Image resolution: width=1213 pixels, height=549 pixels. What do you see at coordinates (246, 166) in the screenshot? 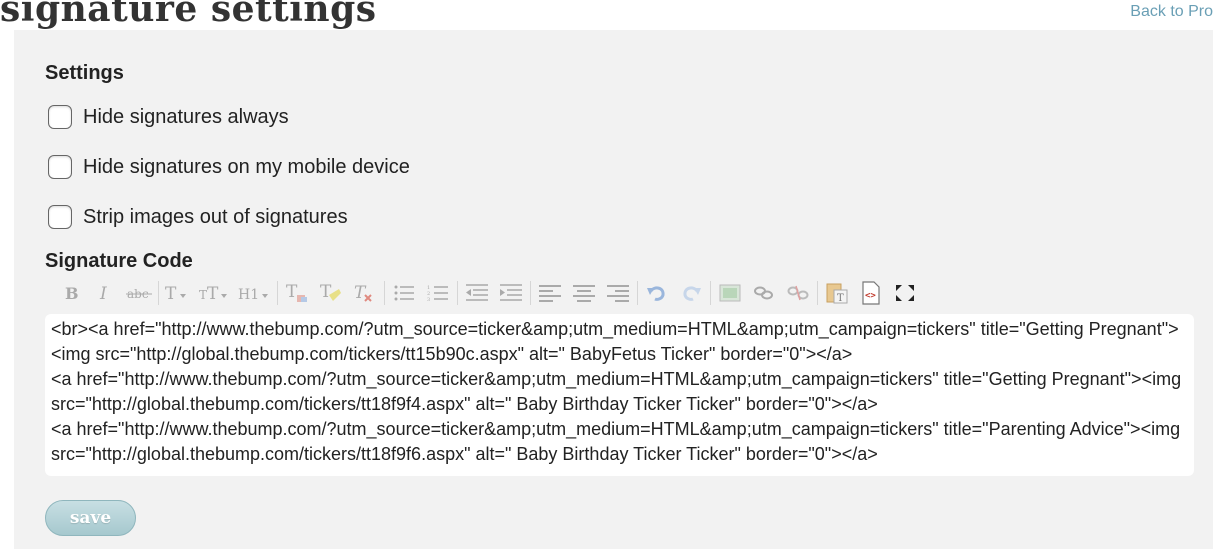
I see `option-label: Hide signatures on my mobile device` at bounding box center [246, 166].